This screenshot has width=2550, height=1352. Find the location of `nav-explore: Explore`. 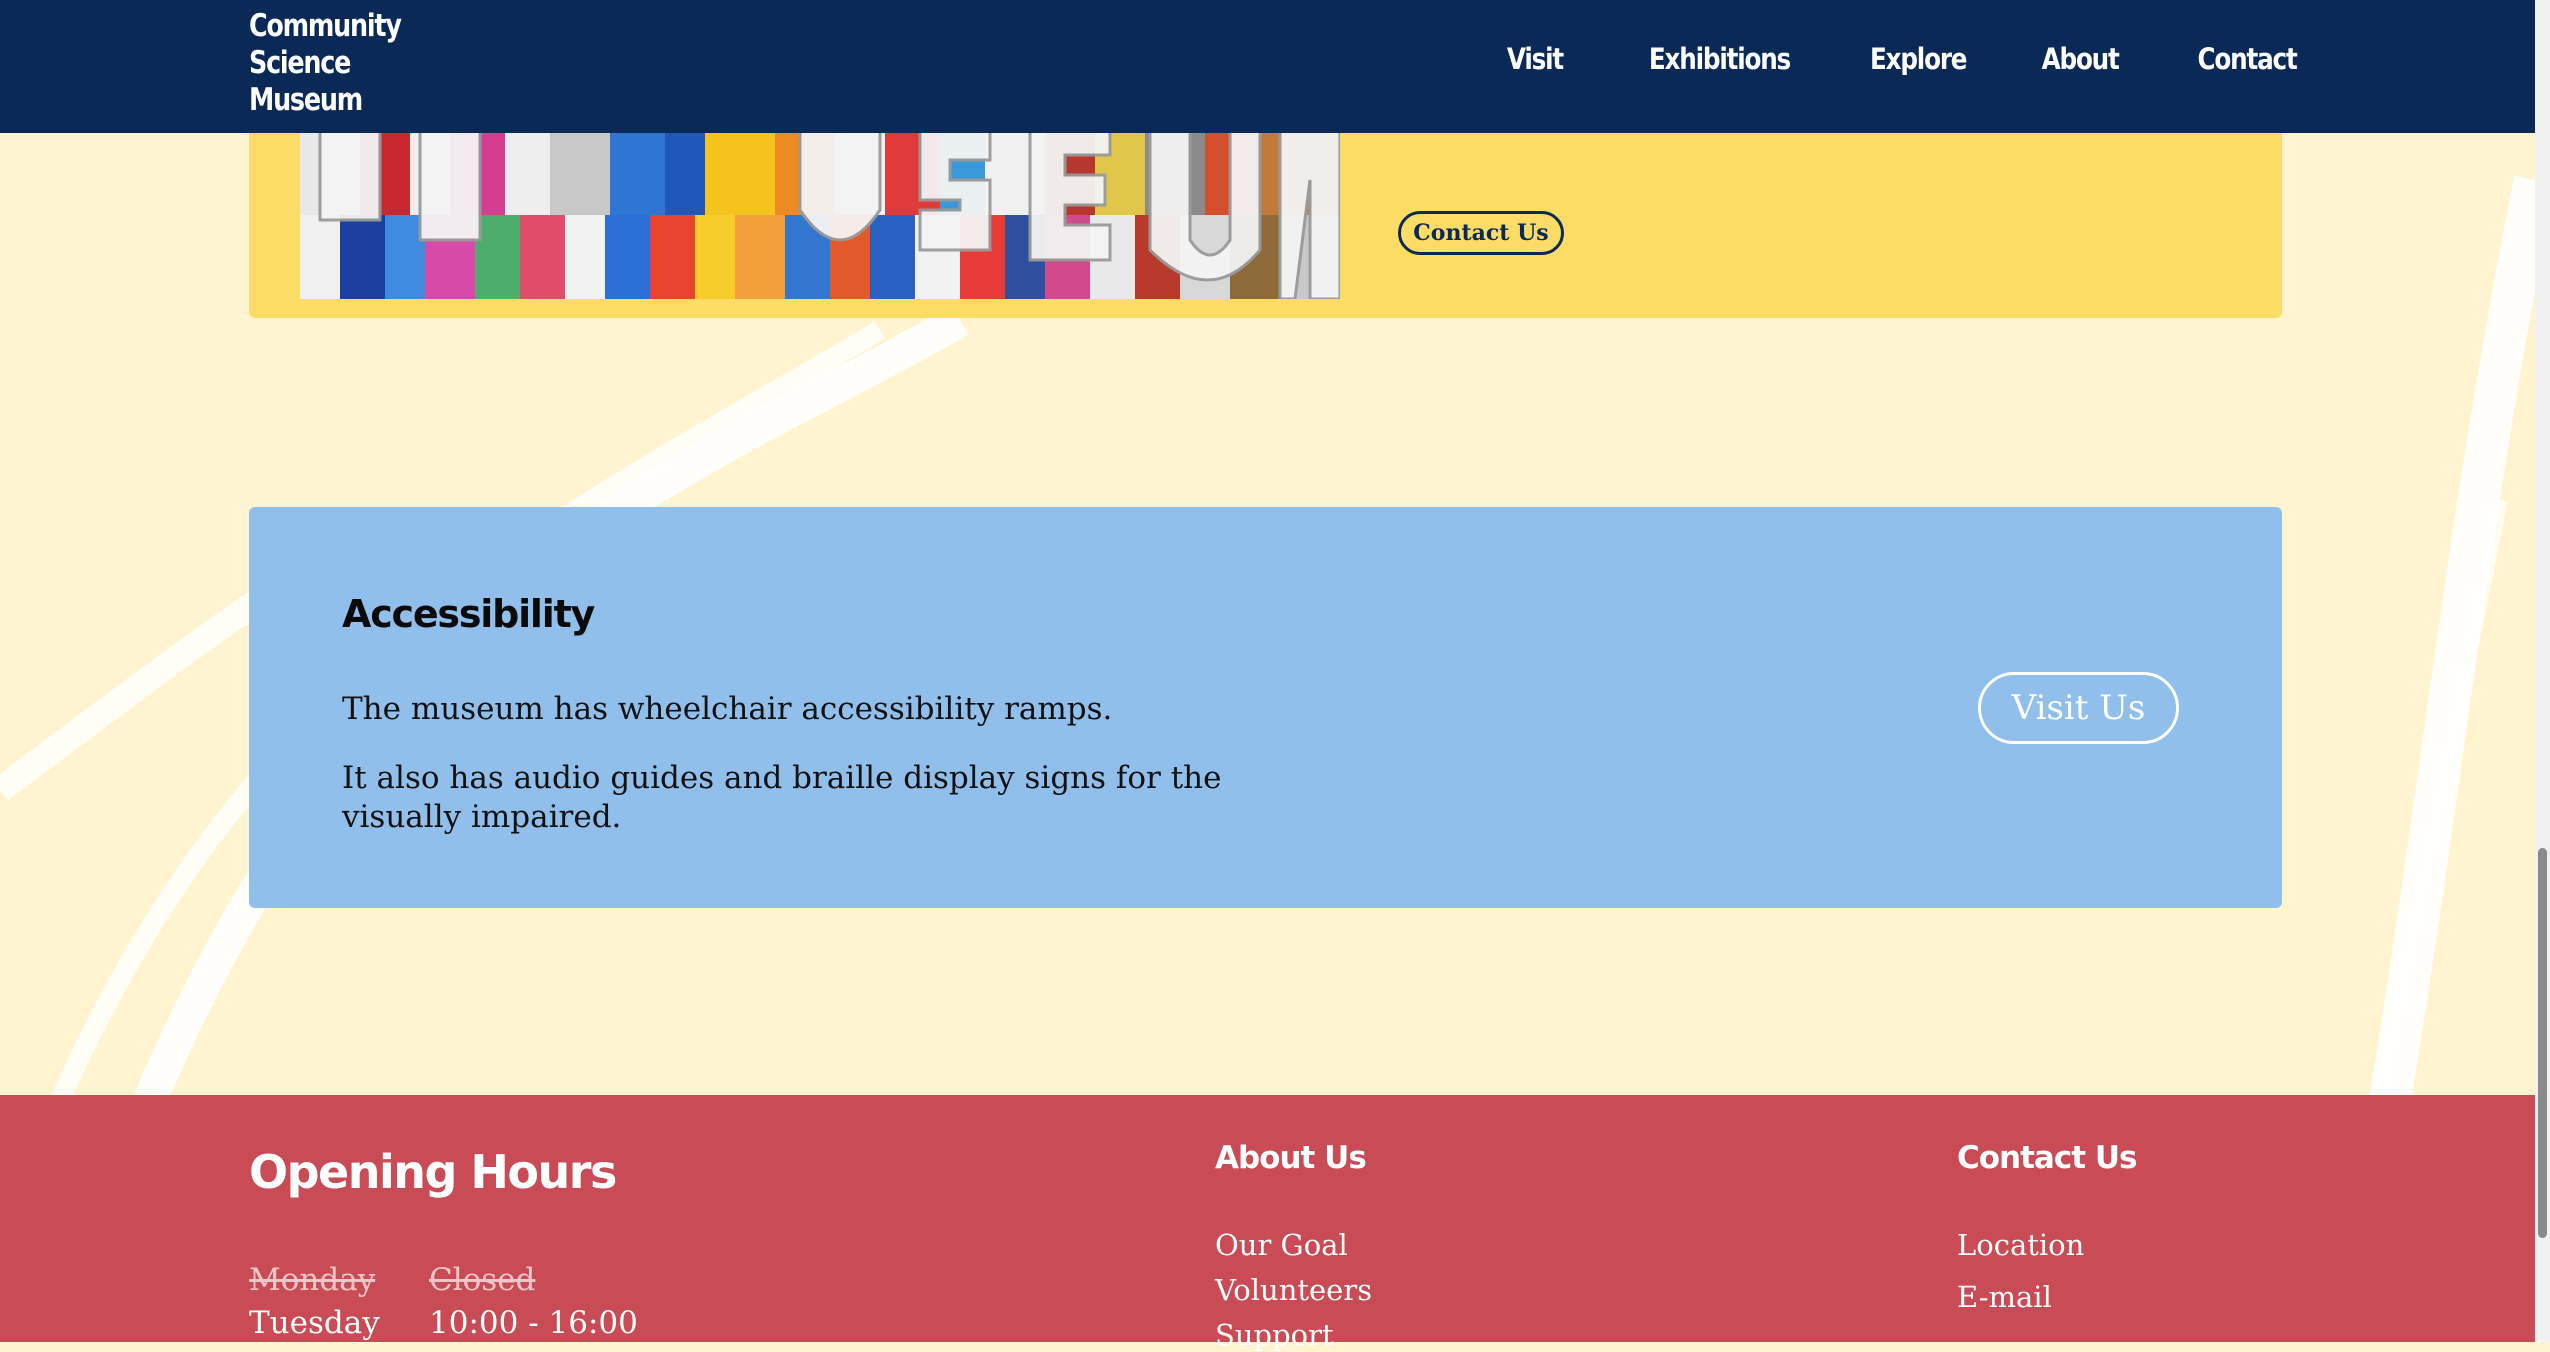

nav-explore: Explore is located at coordinates (1918, 59).